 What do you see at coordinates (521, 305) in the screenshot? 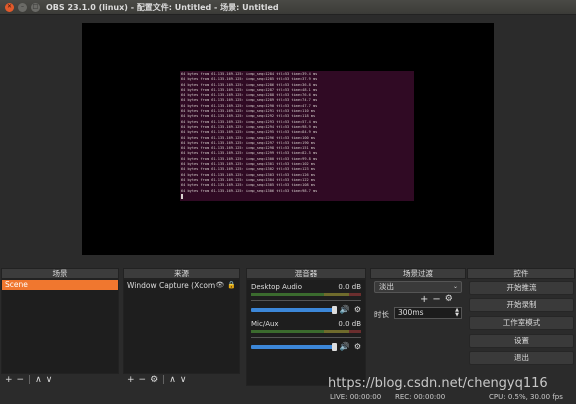
I see `start-recording-button: 开始录制` at bounding box center [521, 305].